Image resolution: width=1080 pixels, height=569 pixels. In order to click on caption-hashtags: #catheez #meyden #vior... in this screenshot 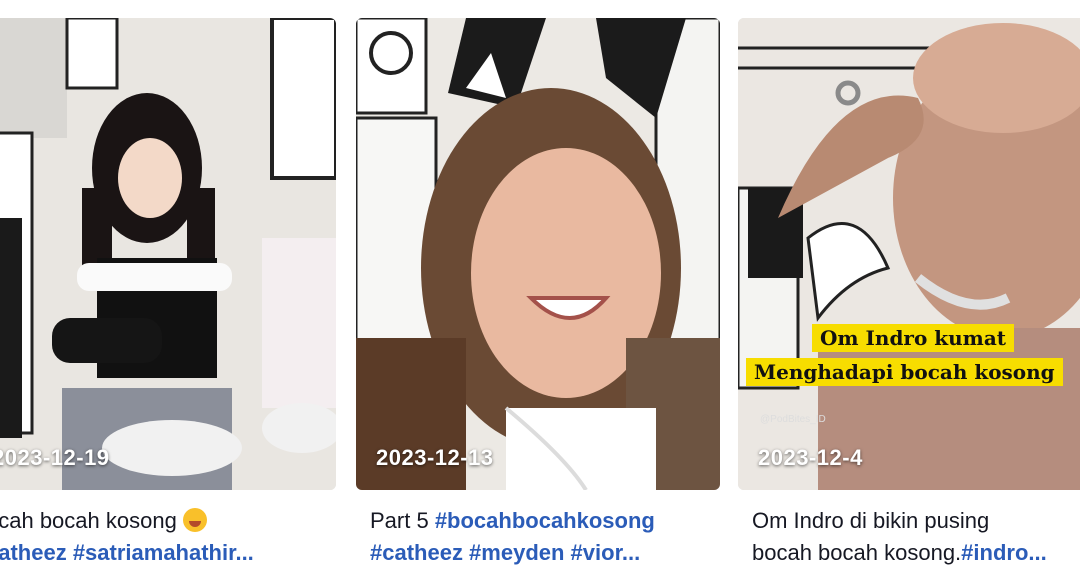, I will do `click(545, 553)`.